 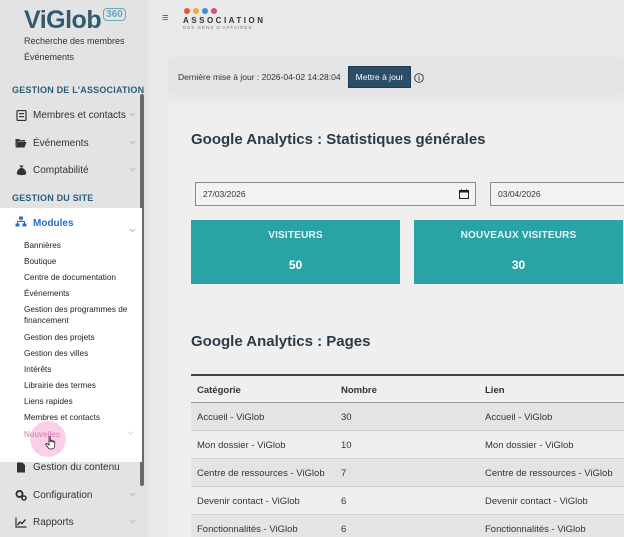 I want to click on submenu-item-boutique: Boutique, so click(x=80, y=261).